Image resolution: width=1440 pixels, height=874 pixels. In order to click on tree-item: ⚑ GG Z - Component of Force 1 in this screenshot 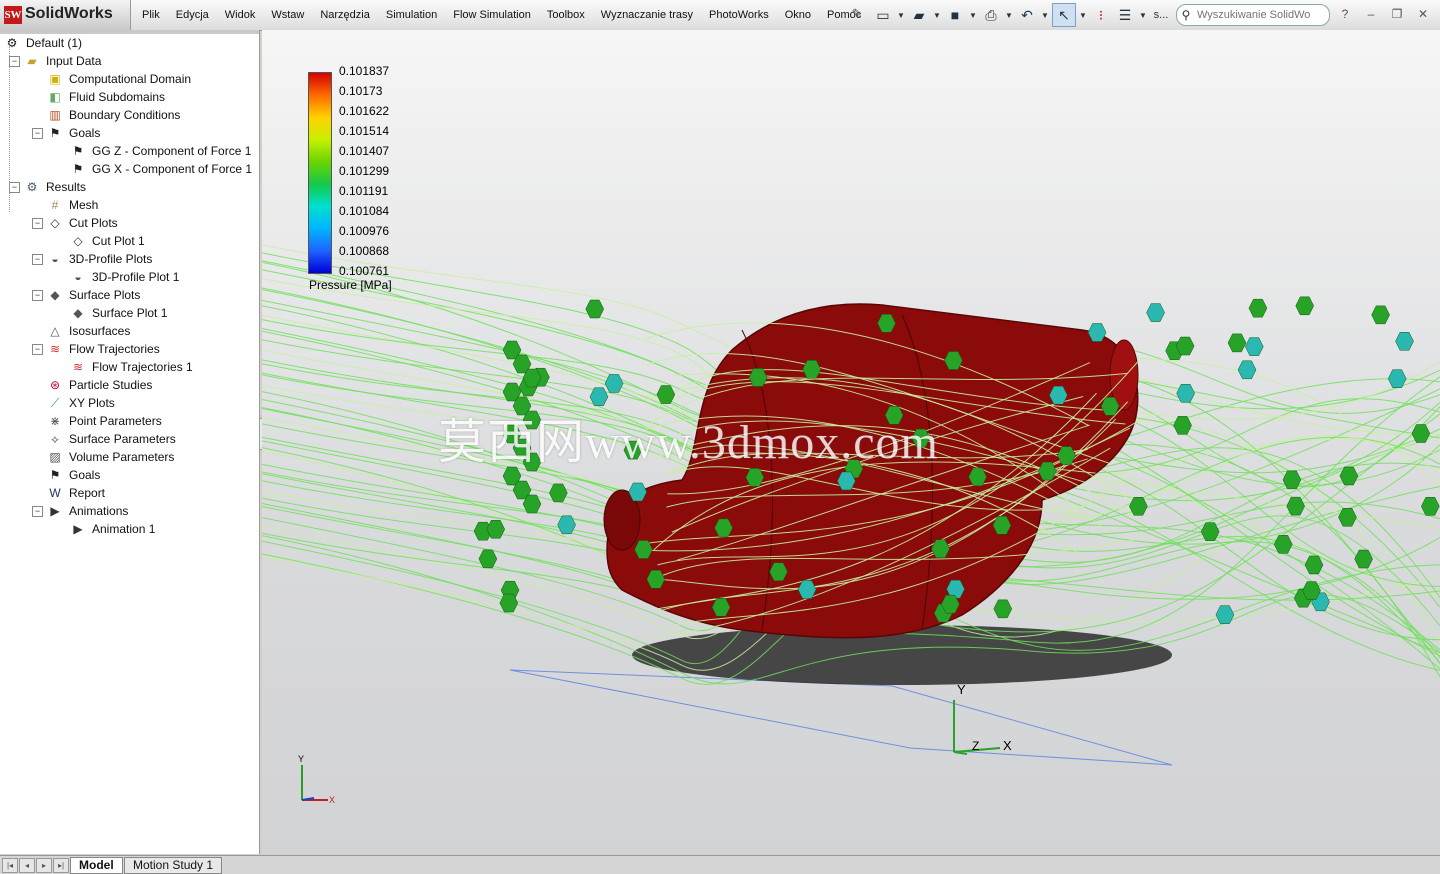, I will do `click(161, 151)`.